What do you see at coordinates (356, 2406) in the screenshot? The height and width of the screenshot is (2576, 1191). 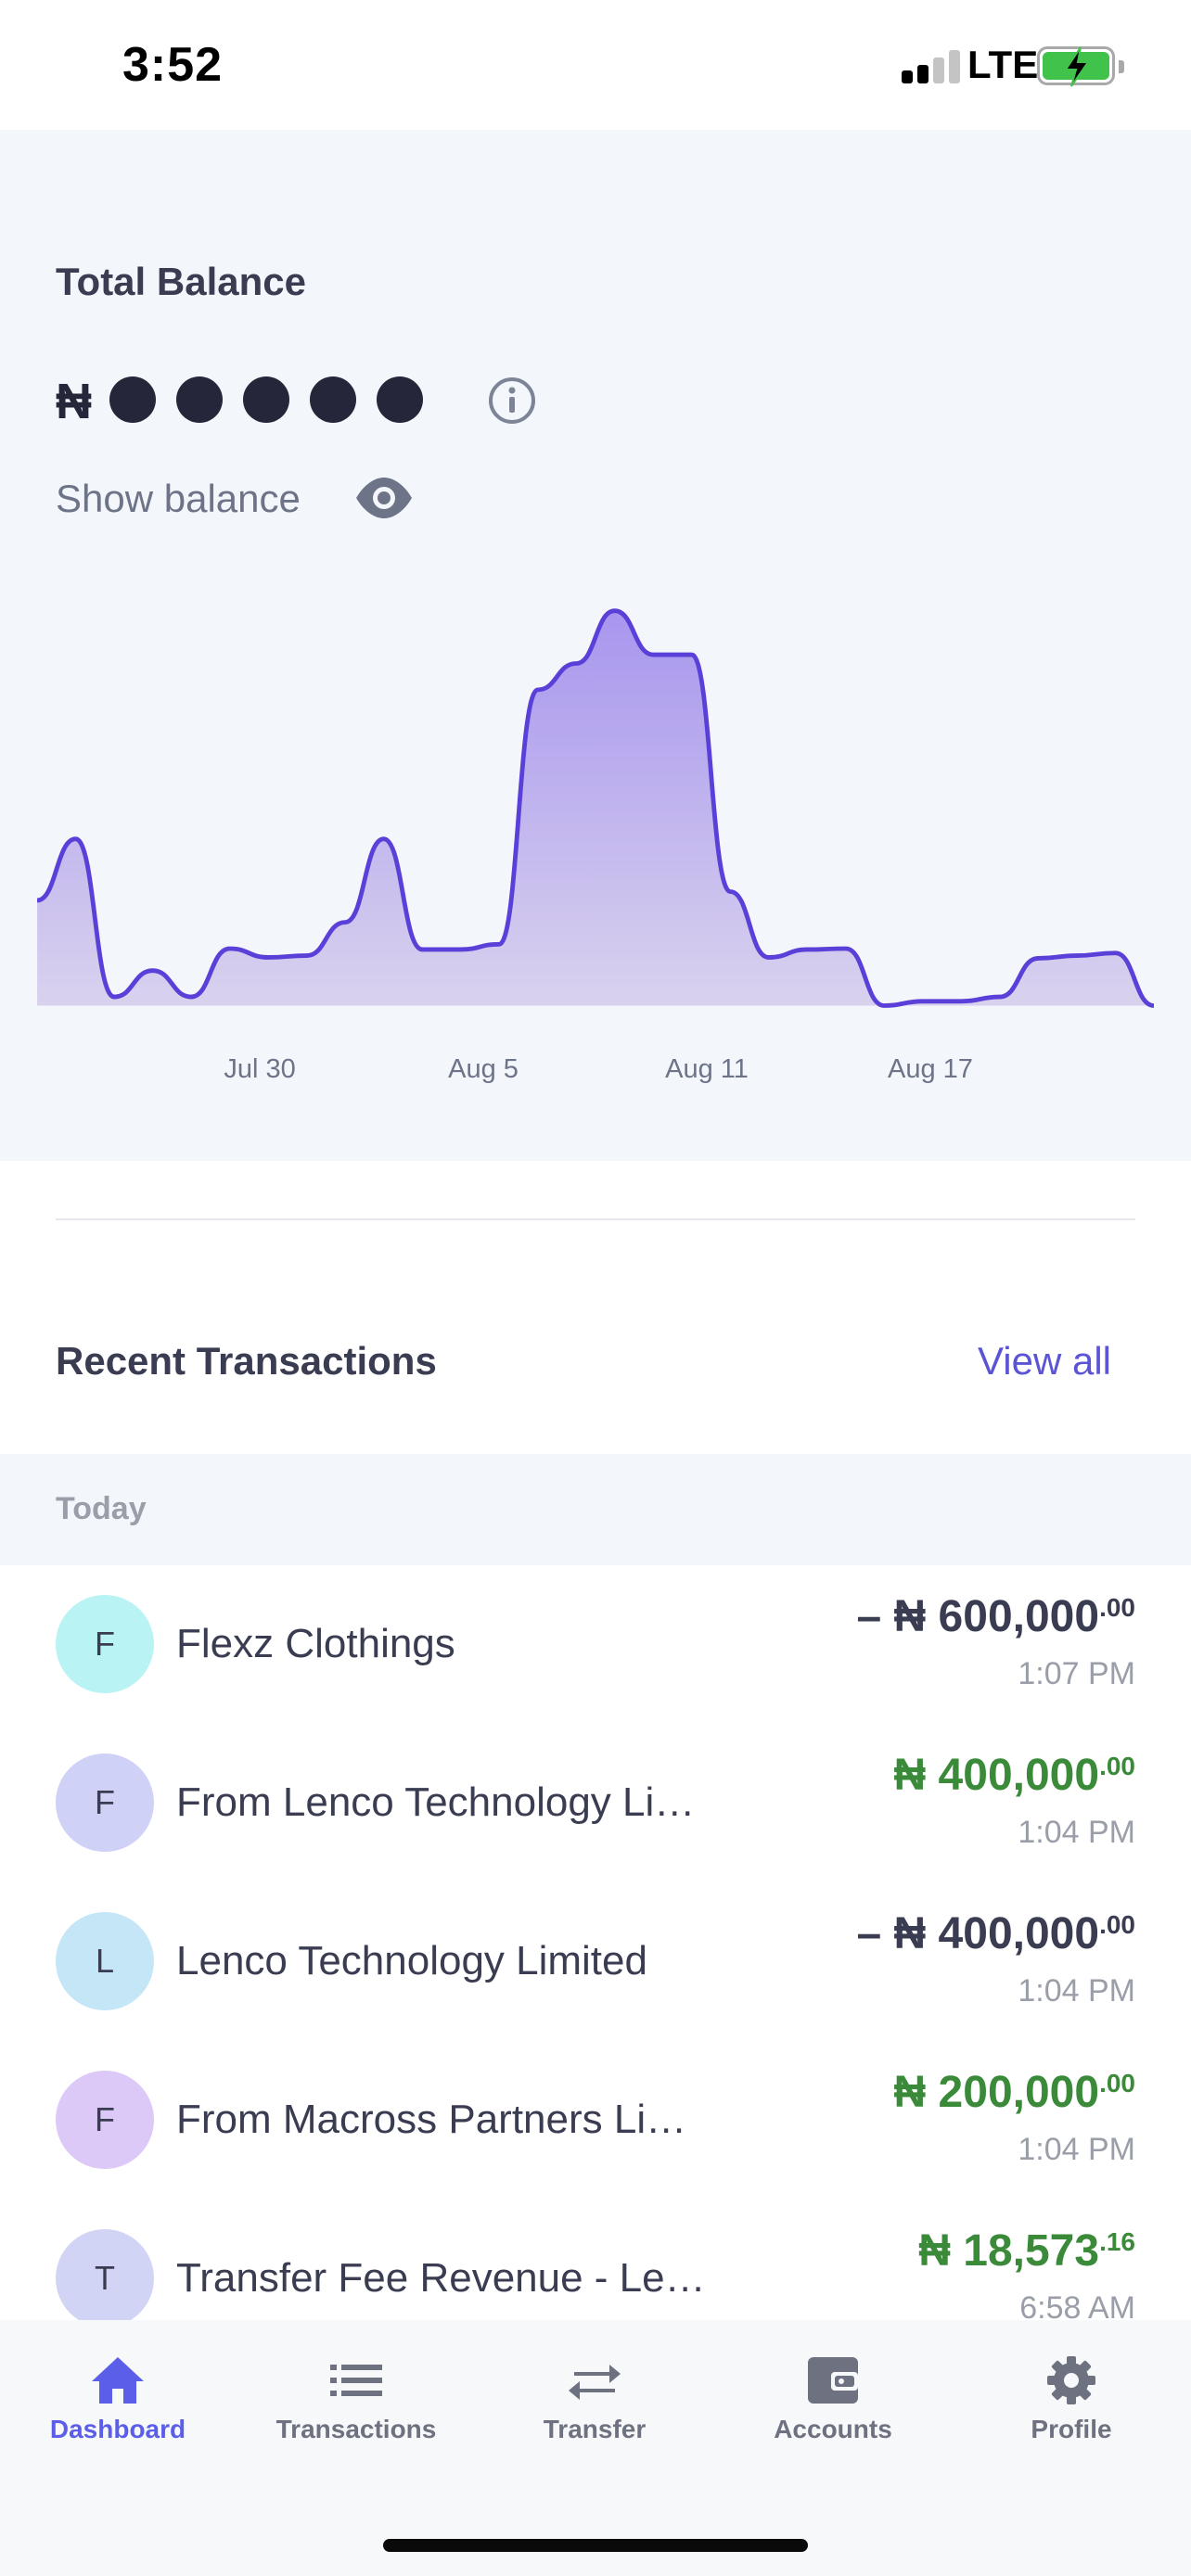 I see `tab-transactions: Transactions` at bounding box center [356, 2406].